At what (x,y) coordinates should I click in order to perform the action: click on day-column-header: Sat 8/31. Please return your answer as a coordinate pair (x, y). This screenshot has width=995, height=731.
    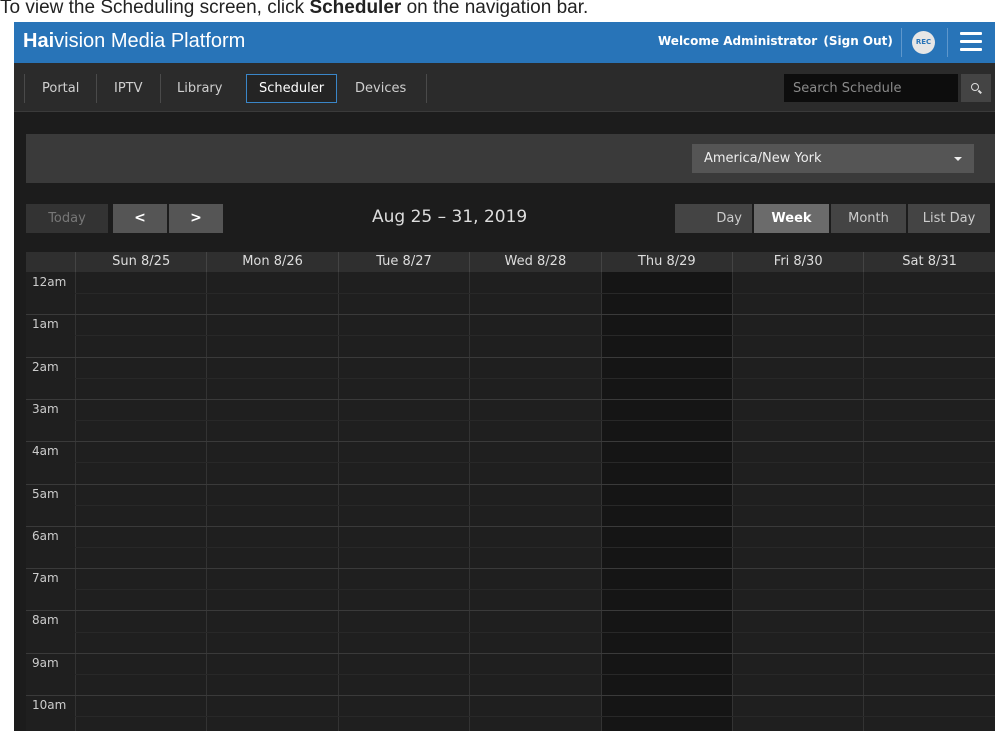
    Looking at the image, I should click on (928, 262).